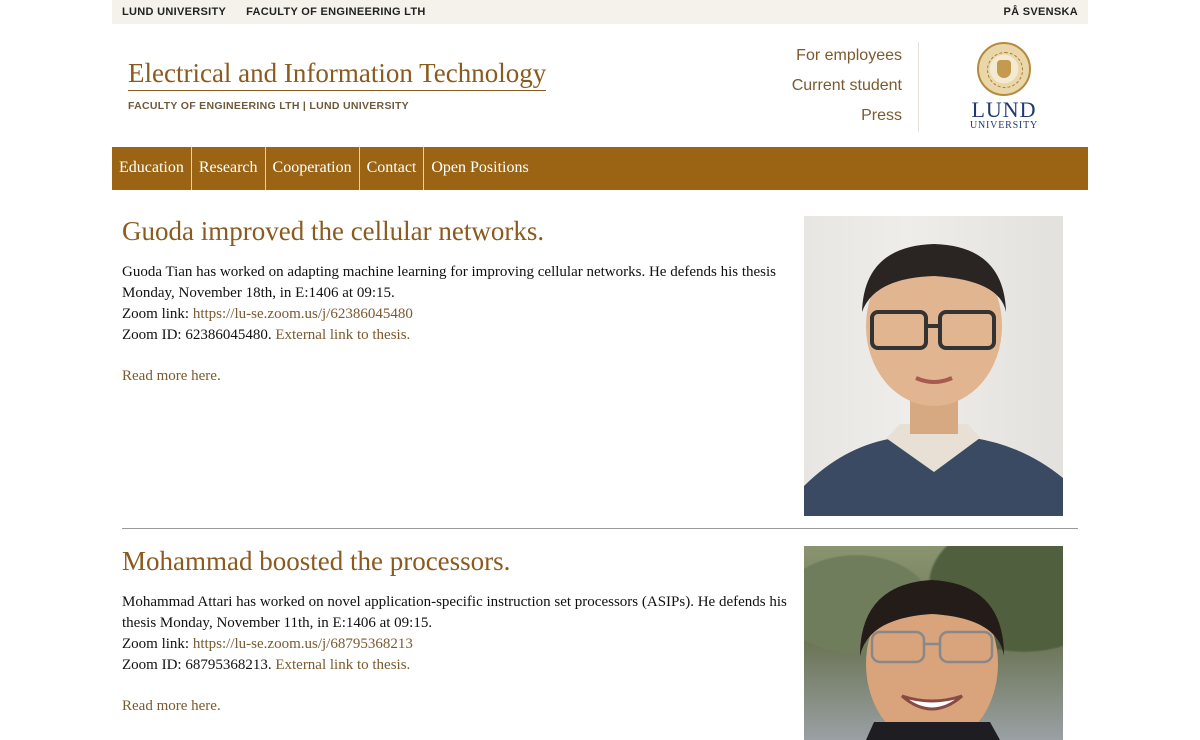 The image size is (1200, 740). Describe the element at coordinates (1040, 12) in the screenshot. I see `language-switch-link: PÅ SVENSKA` at that location.